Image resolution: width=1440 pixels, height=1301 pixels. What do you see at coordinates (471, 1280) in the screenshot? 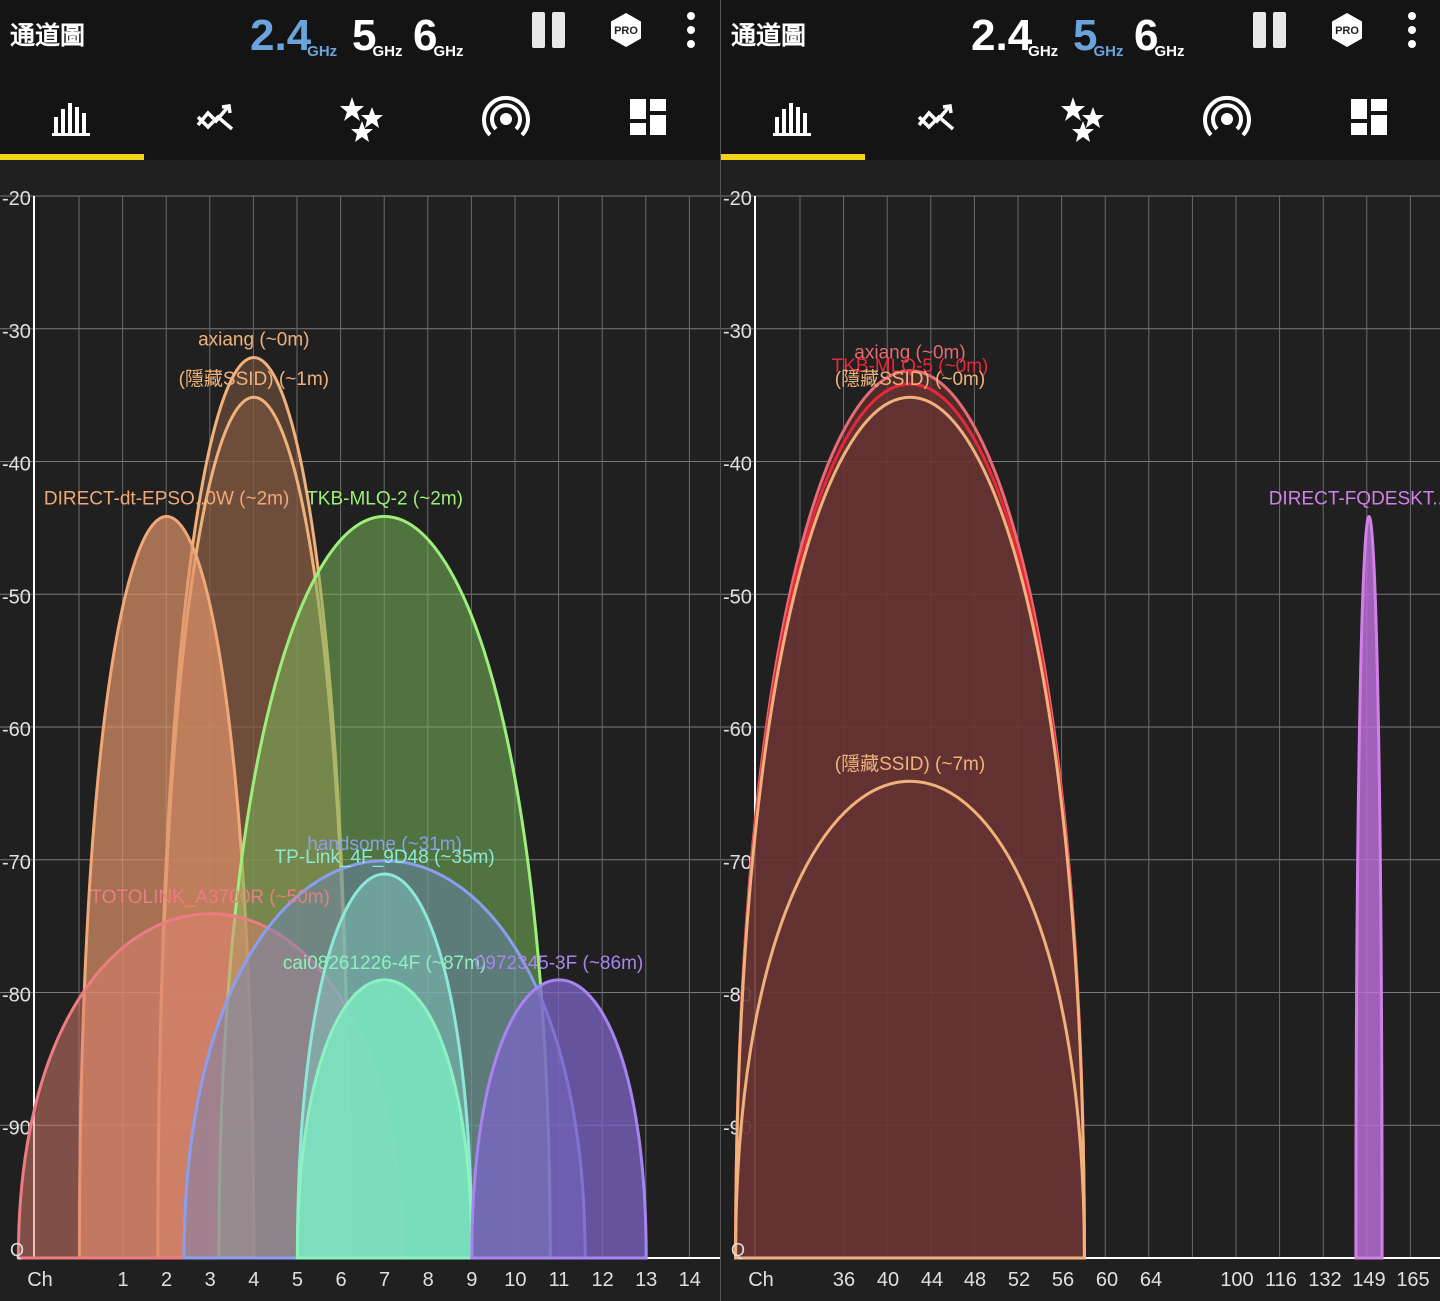
I see `x-tick-label: 9` at bounding box center [471, 1280].